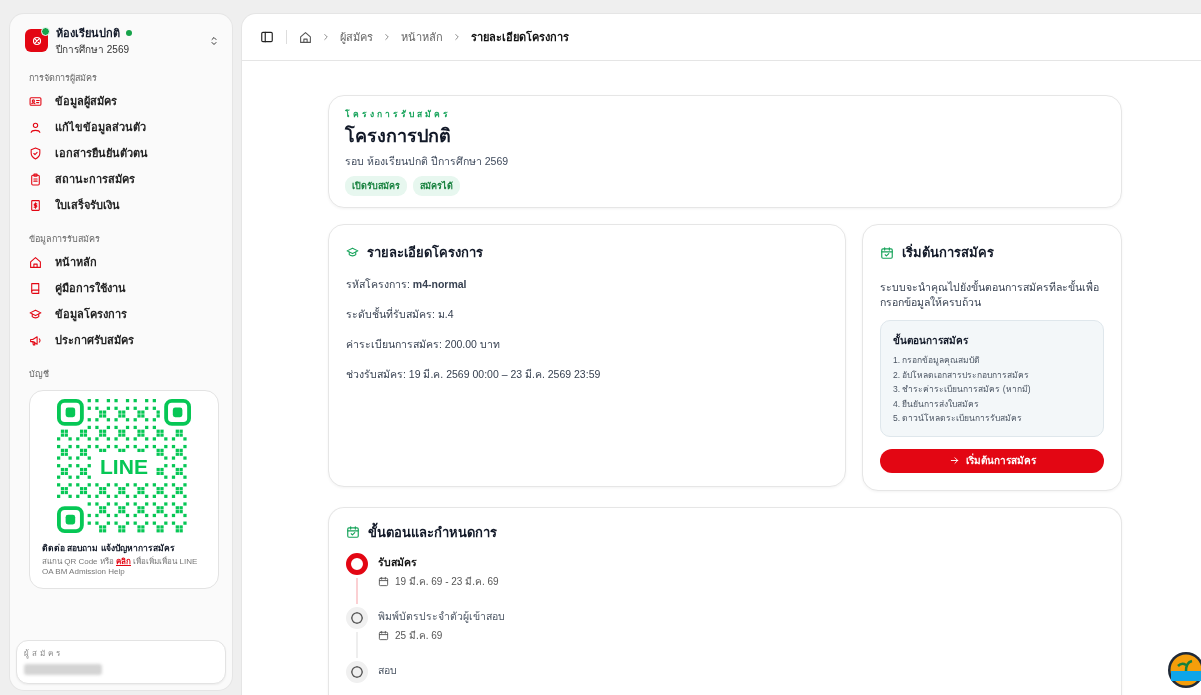 The width and height of the screenshot is (1201, 695). What do you see at coordinates (121, 127) in the screenshot?
I see `sidebar-item: แก้ไขข้อมูลส่วนตัว` at bounding box center [121, 127].